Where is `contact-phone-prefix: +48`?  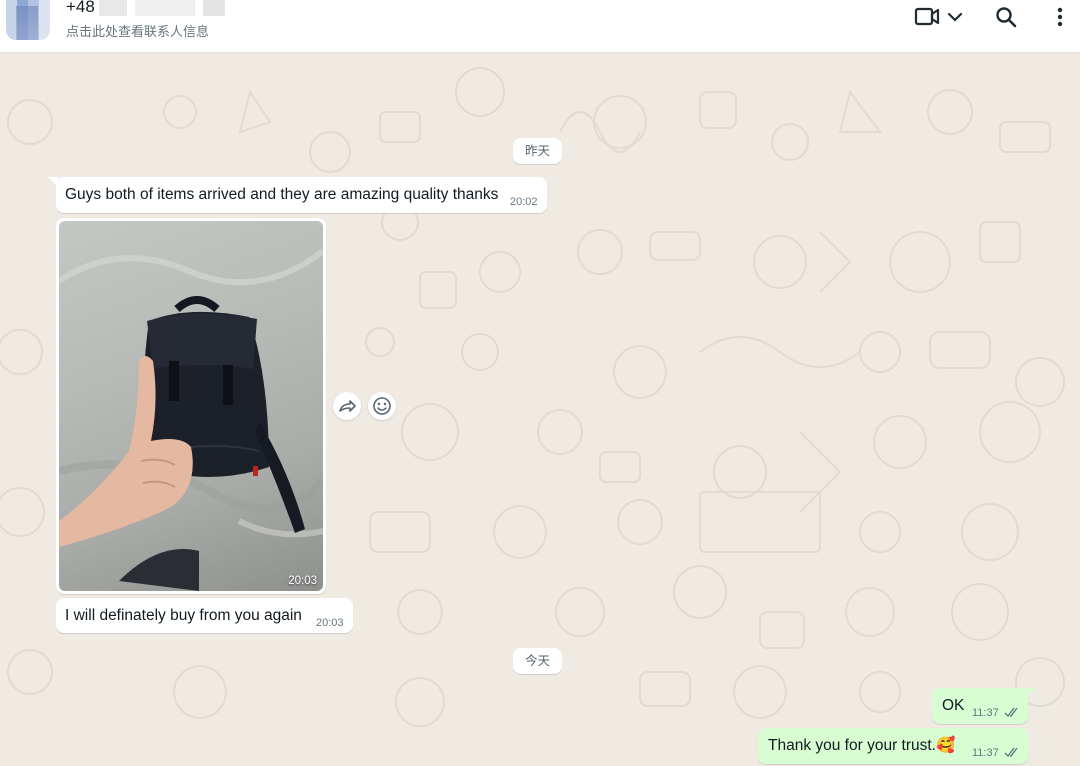 contact-phone-prefix: +48 is located at coordinates (80, 8).